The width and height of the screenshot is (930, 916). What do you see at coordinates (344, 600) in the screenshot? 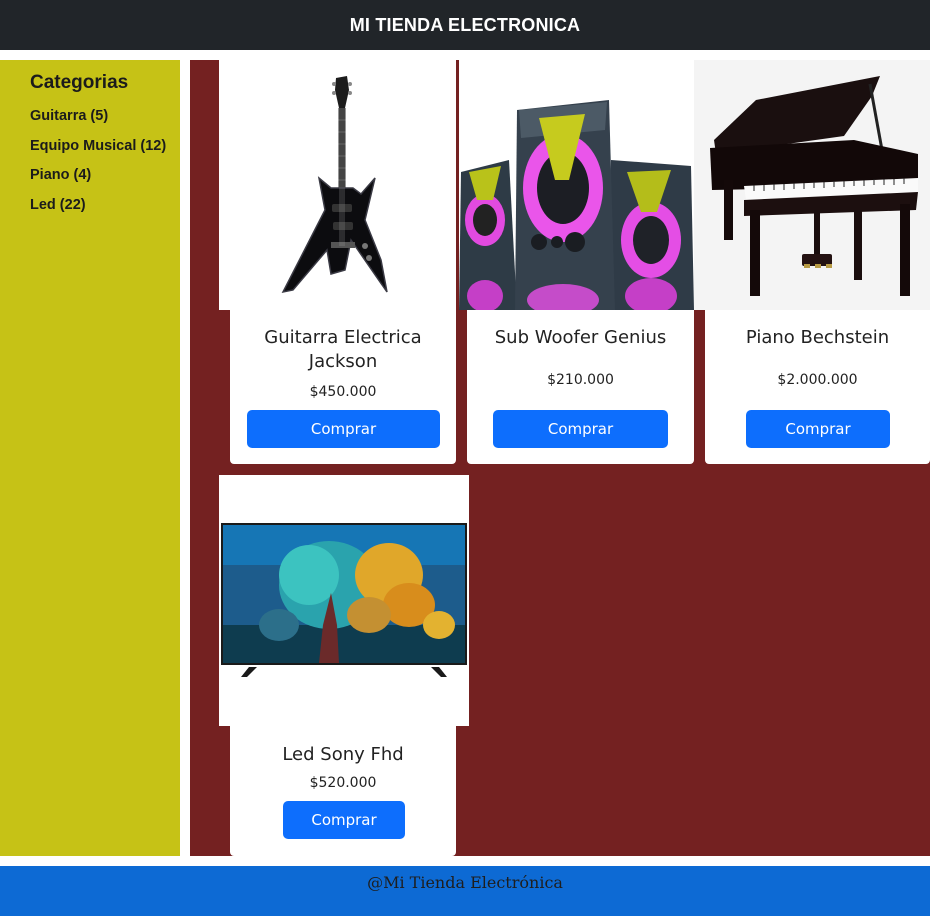
I see `tv-image` at bounding box center [344, 600].